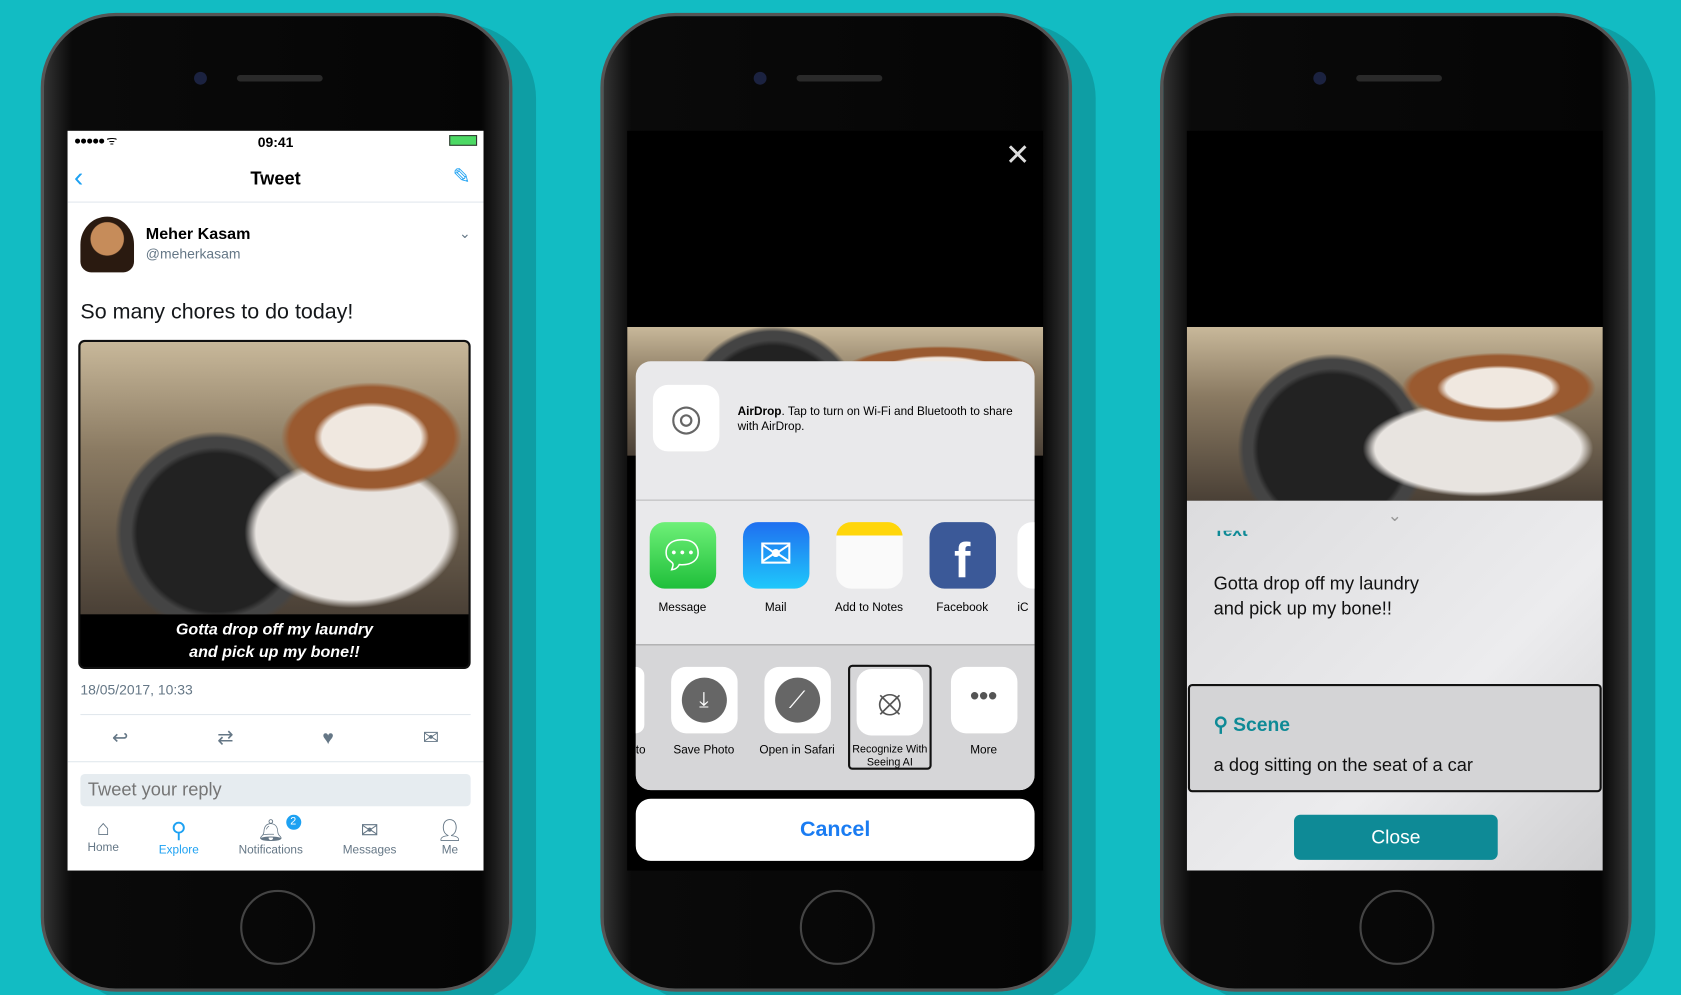 This screenshot has height=995, width=1681. Describe the element at coordinates (103, 848) in the screenshot. I see `tab-label: Home` at that location.